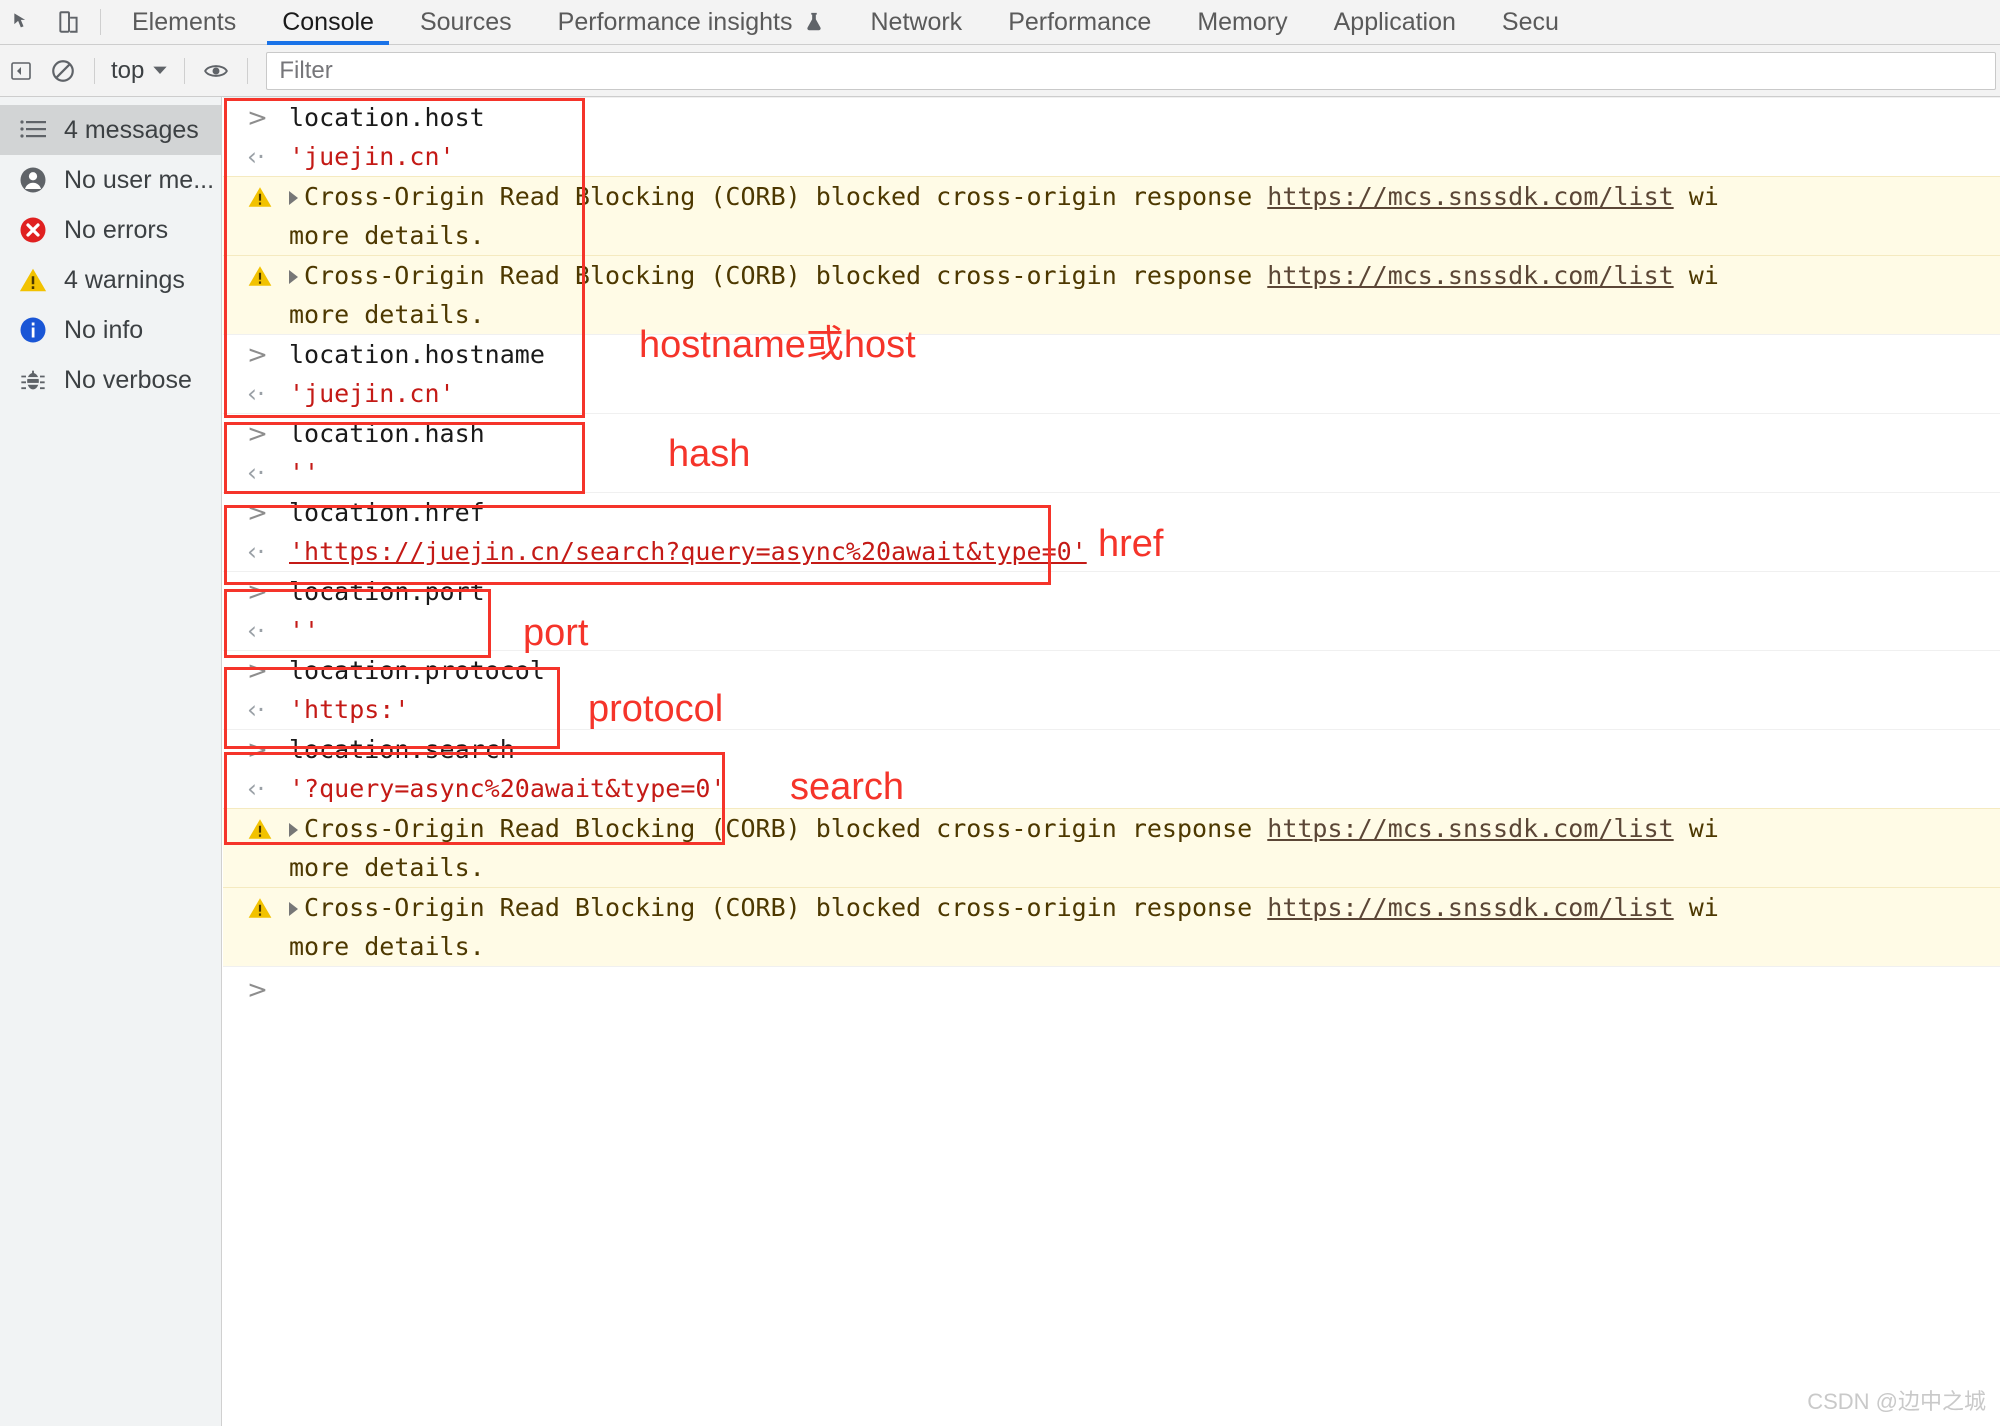  Describe the element at coordinates (116, 229) in the screenshot. I see `sidebar-item-label: No errors` at that location.